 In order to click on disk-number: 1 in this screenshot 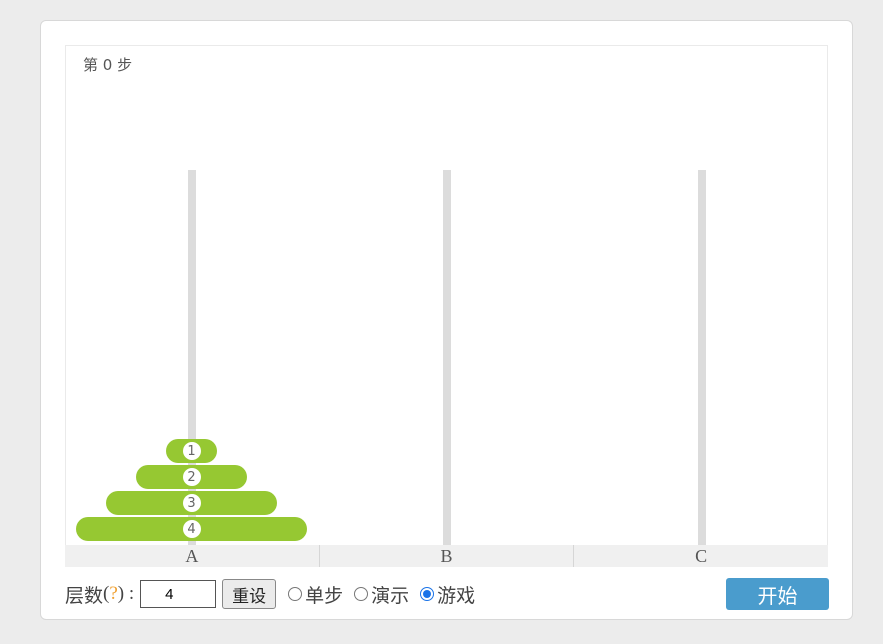, I will do `click(191, 451)`.